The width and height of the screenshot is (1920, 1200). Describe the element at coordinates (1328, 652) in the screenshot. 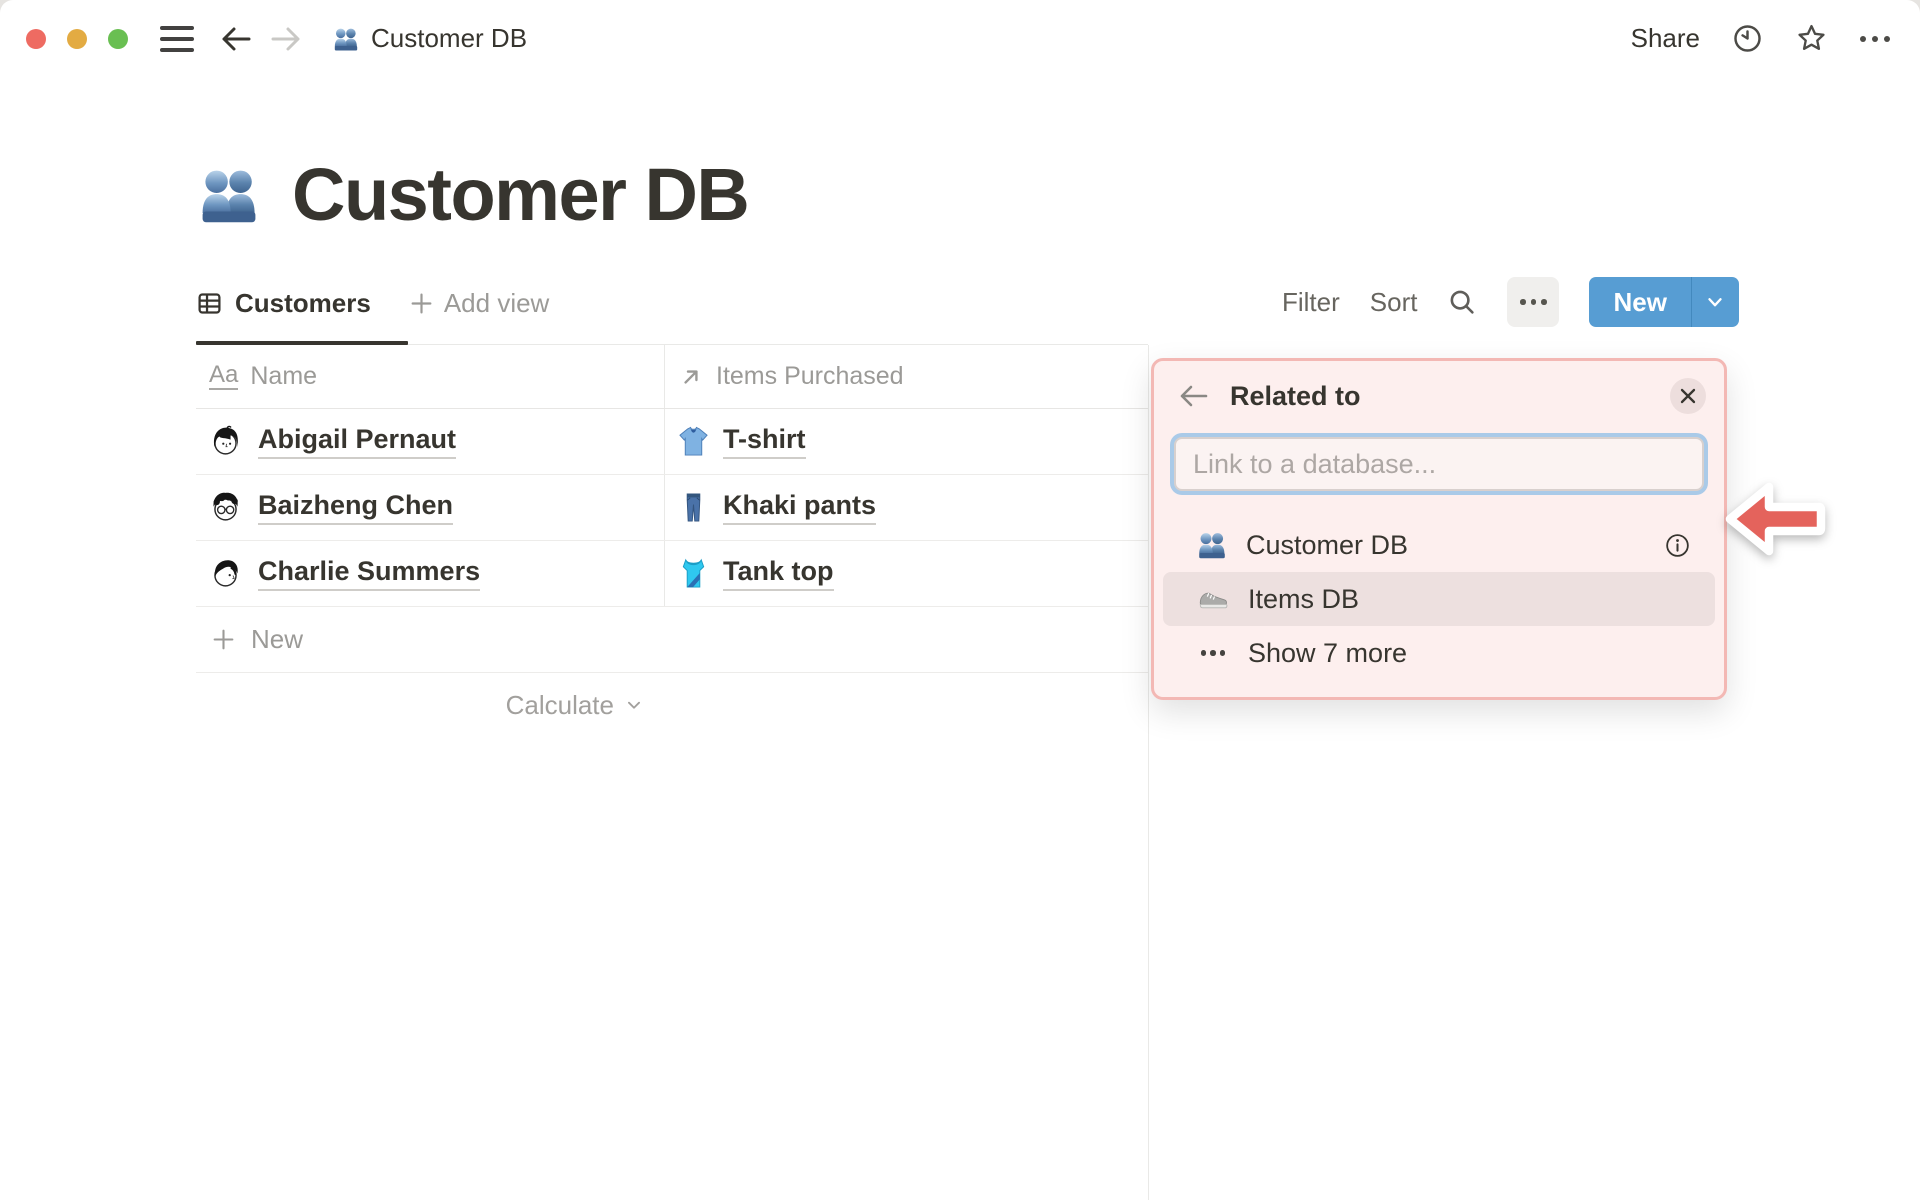

I see `show-more-label: Show 7 more` at that location.